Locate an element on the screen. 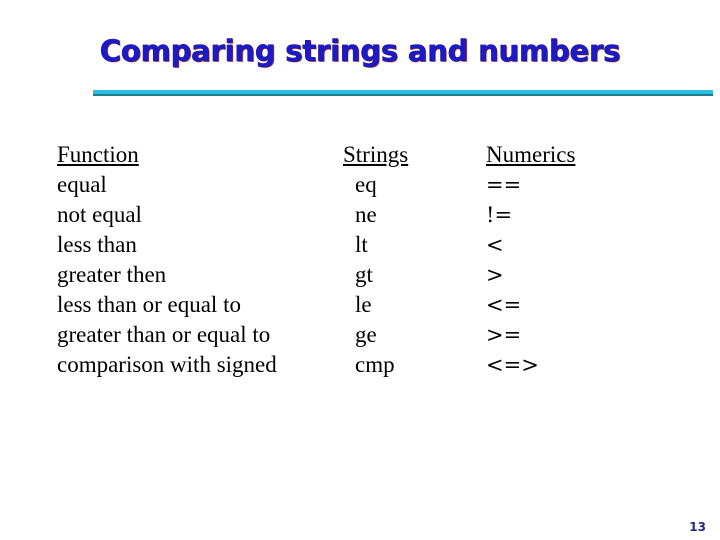 This screenshot has height=540, width=720. table-row: > is located at coordinates (495, 275).